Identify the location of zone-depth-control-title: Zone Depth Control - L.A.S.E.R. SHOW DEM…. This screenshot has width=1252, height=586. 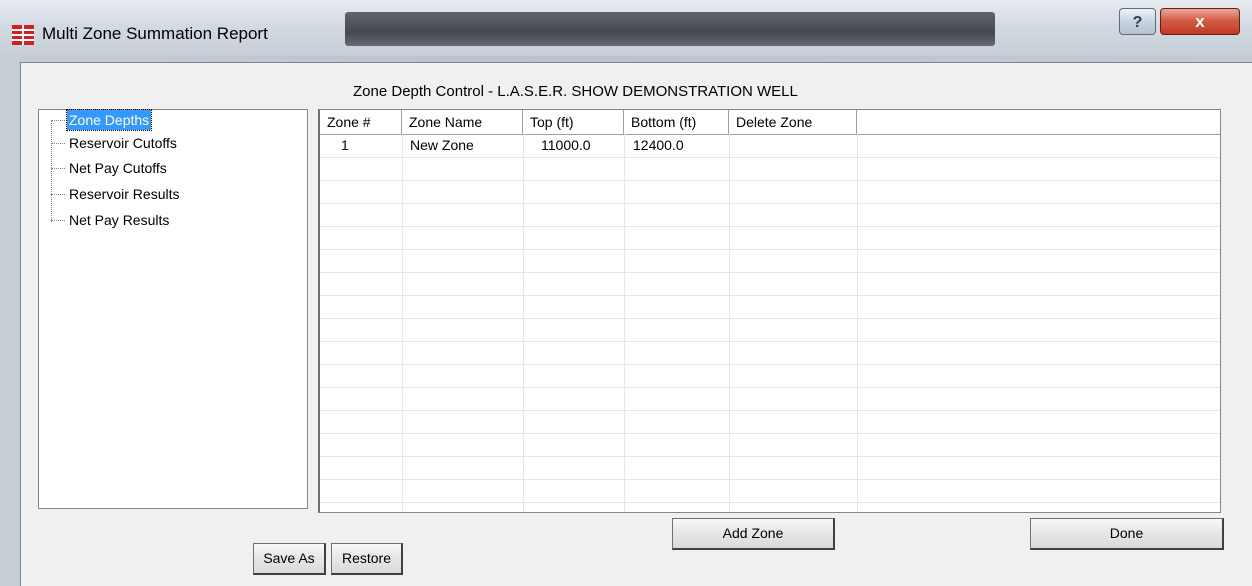
(575, 91).